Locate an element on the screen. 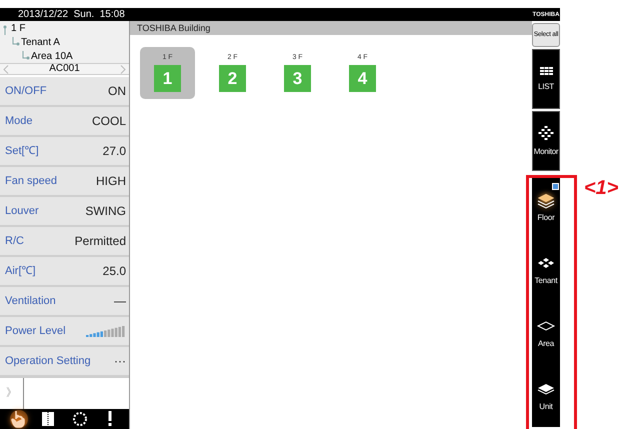 This screenshot has width=640, height=429. tree-item: Tenant A is located at coordinates (40, 43).